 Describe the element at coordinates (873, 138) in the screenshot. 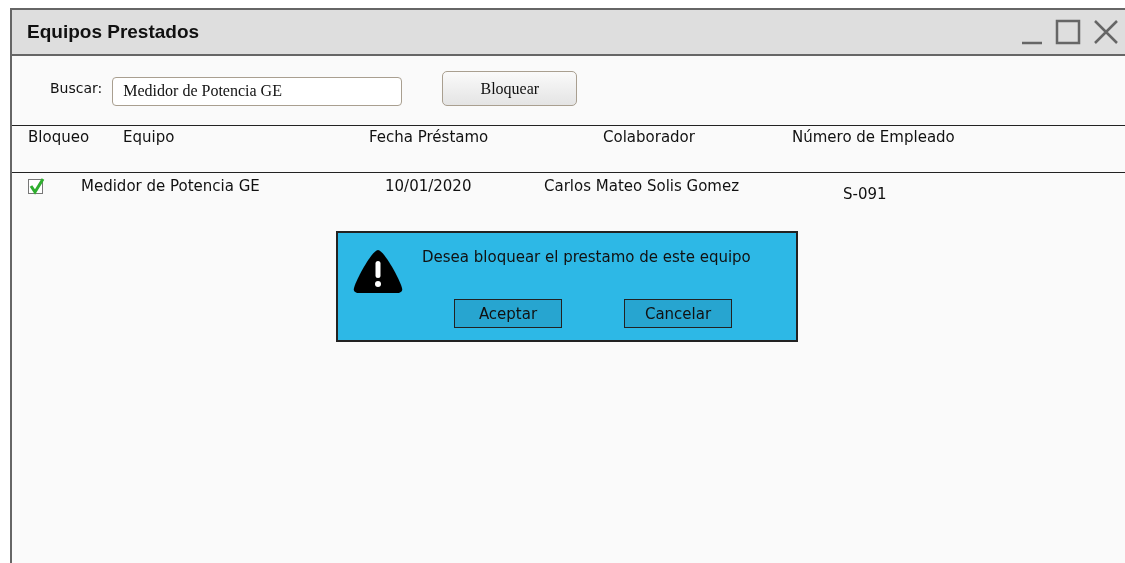

I see `column-header: Número de Empleado` at that location.